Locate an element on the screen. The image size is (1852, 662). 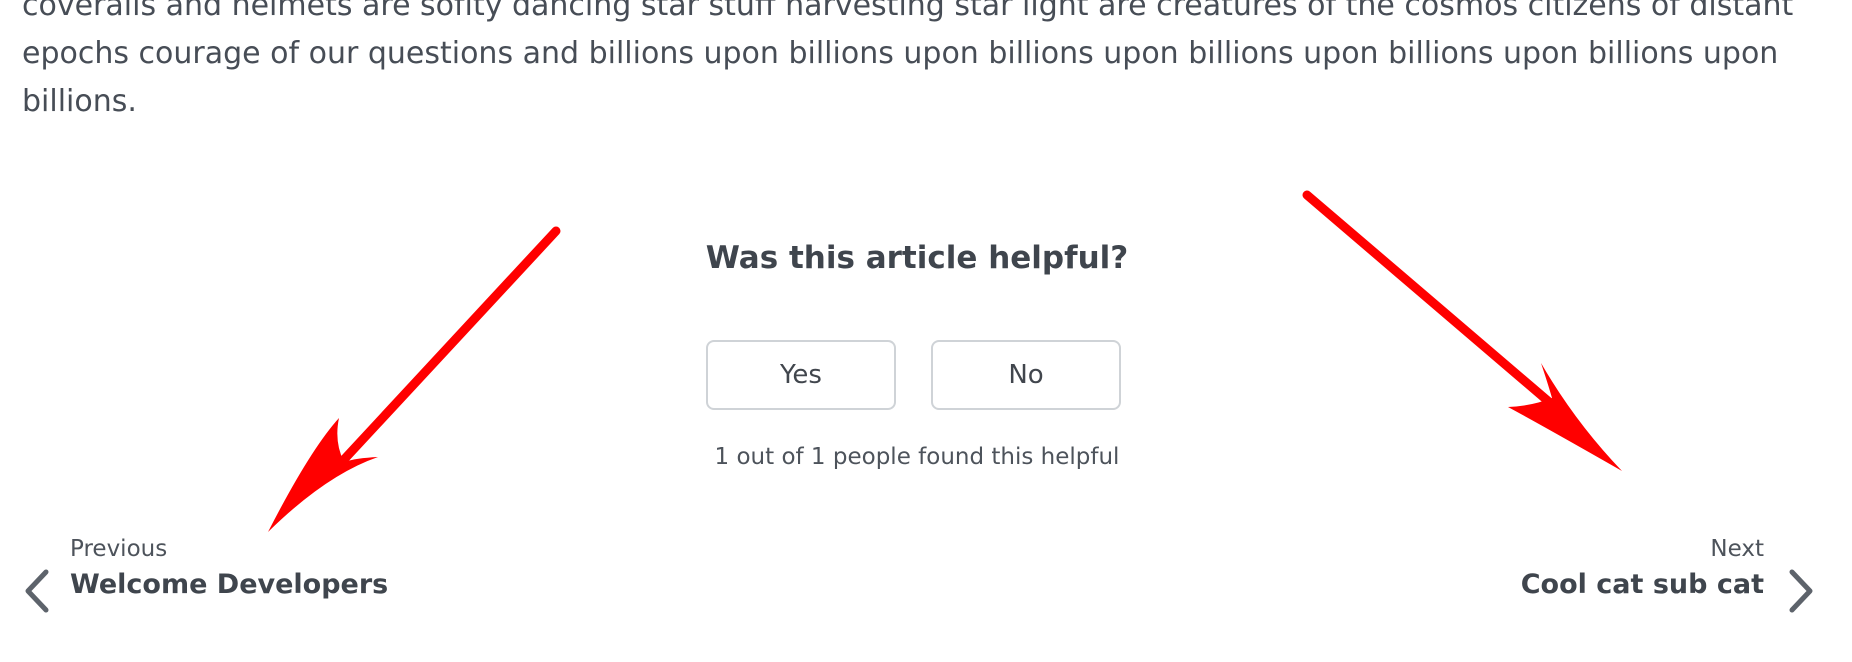
feedback-question: Was this article helpful? is located at coordinates (917, 258).